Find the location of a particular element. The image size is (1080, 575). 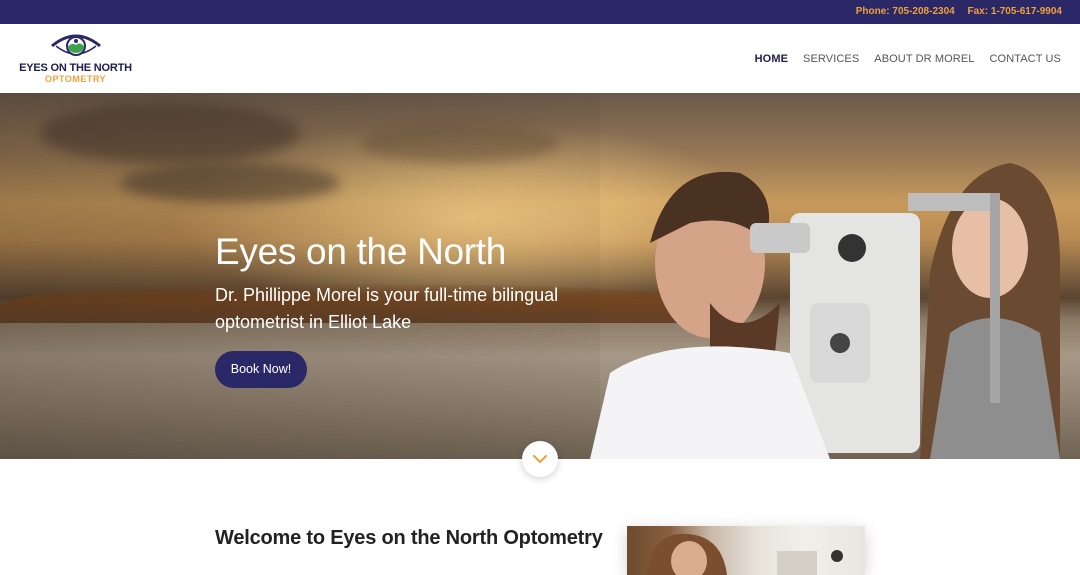

fax-number: Fax: 1-705-617-9904 is located at coordinates (1014, 11).